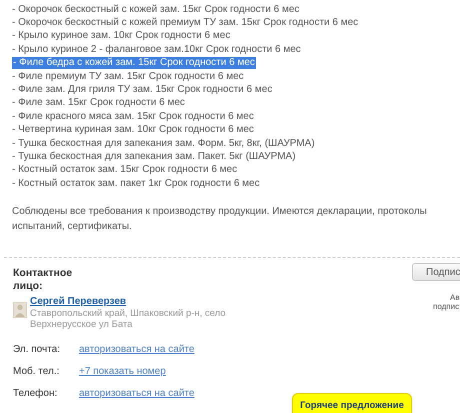 The width and height of the screenshot is (460, 413). What do you see at coordinates (133, 116) in the screenshot?
I see `product-line: - Филе красного мяса зам. 15кг Срок годности 6 мес` at bounding box center [133, 116].